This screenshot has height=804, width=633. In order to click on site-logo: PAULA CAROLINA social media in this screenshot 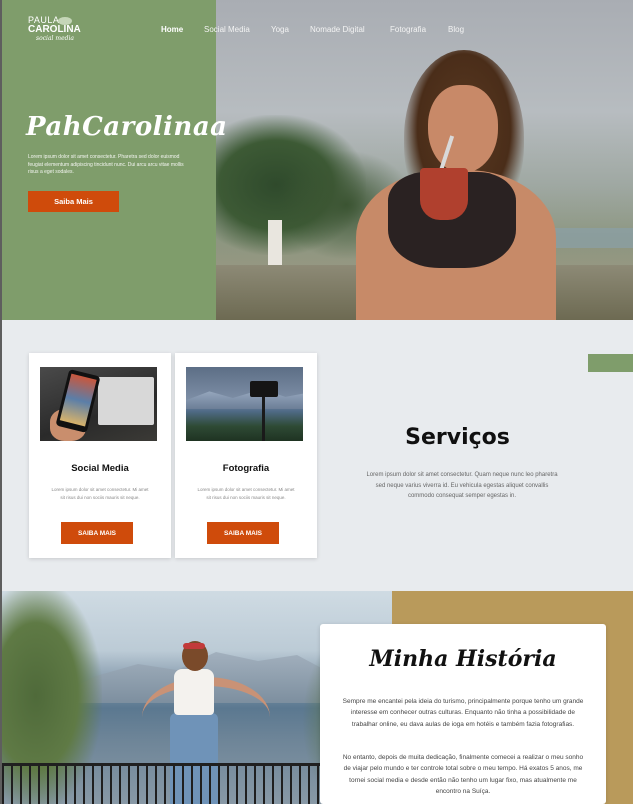, I will do `click(58, 32)`.